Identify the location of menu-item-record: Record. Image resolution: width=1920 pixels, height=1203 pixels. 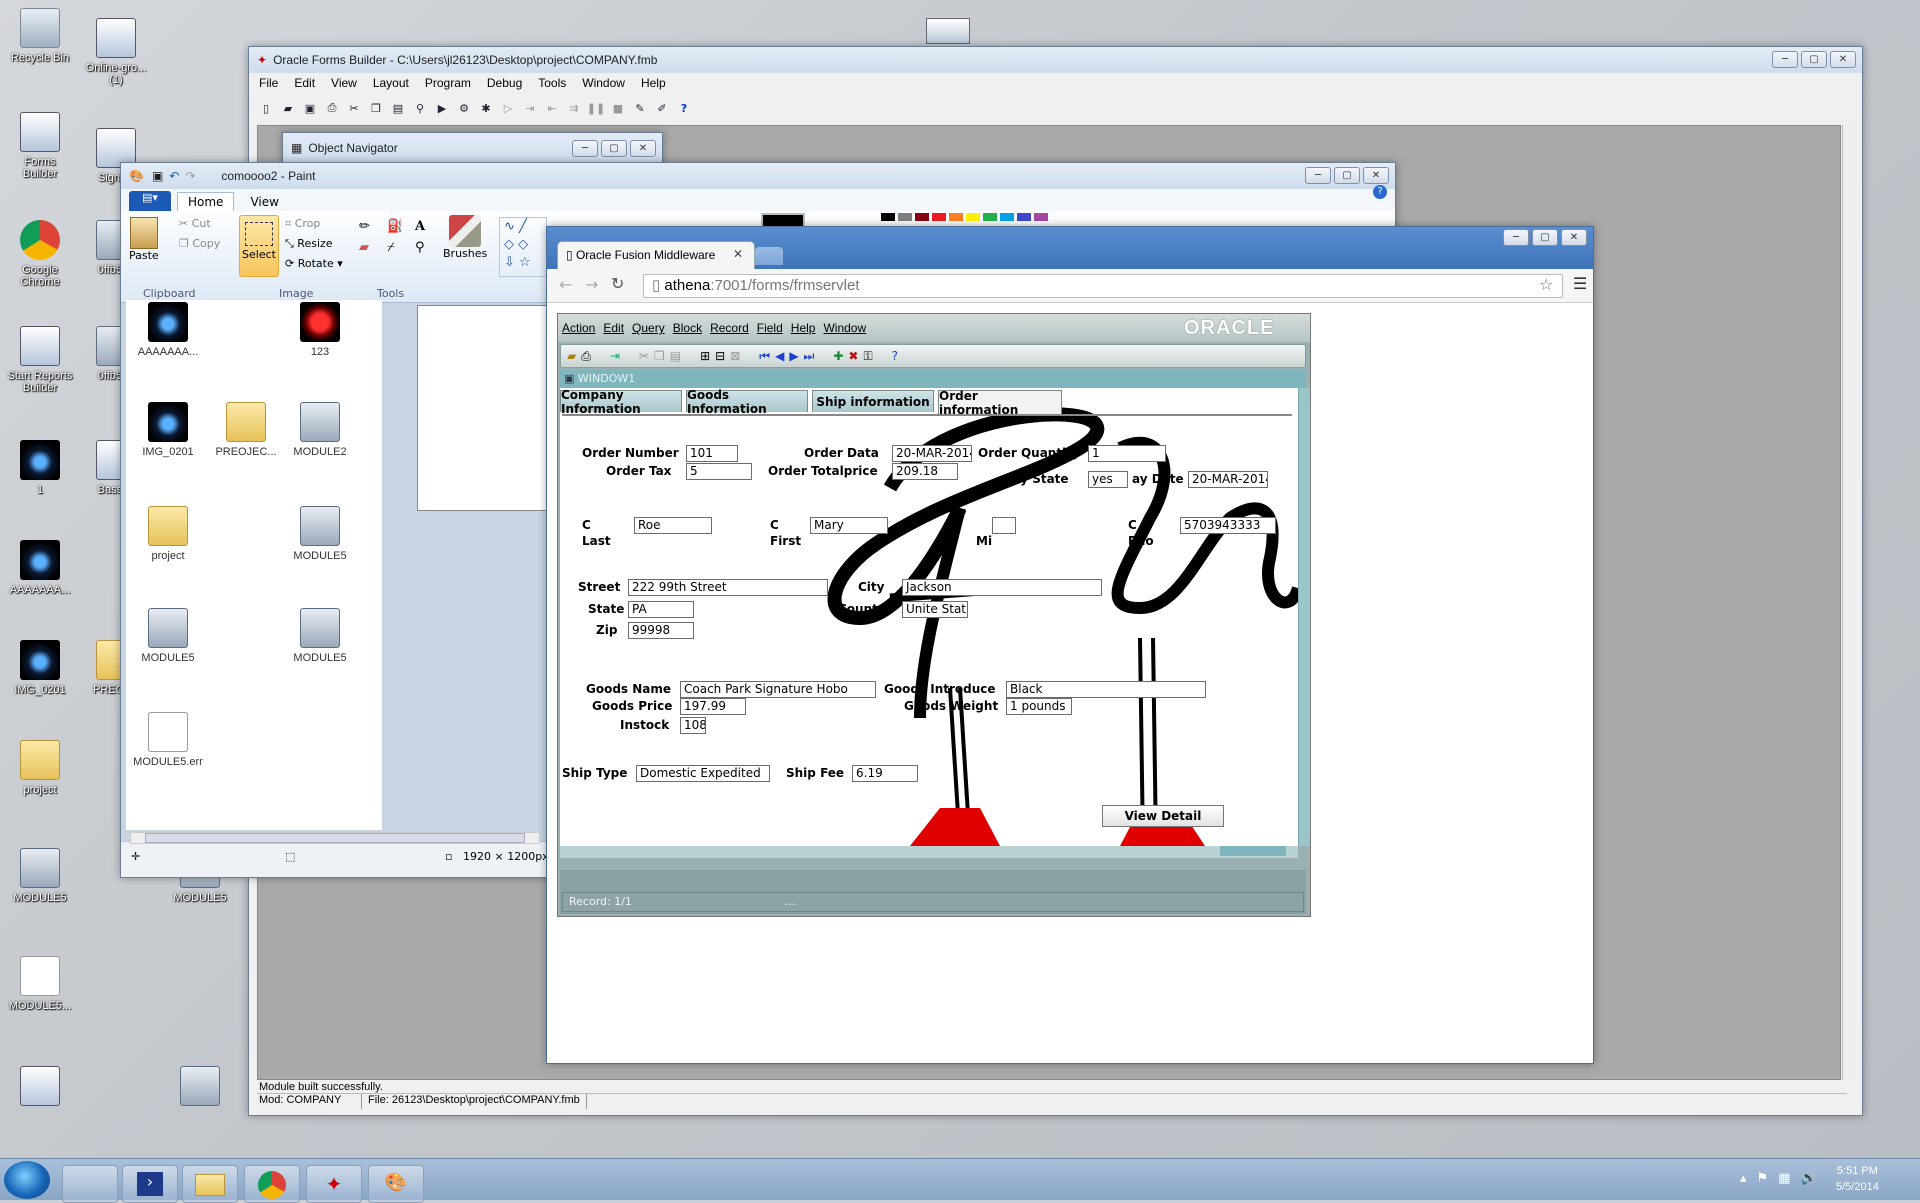
(729, 328).